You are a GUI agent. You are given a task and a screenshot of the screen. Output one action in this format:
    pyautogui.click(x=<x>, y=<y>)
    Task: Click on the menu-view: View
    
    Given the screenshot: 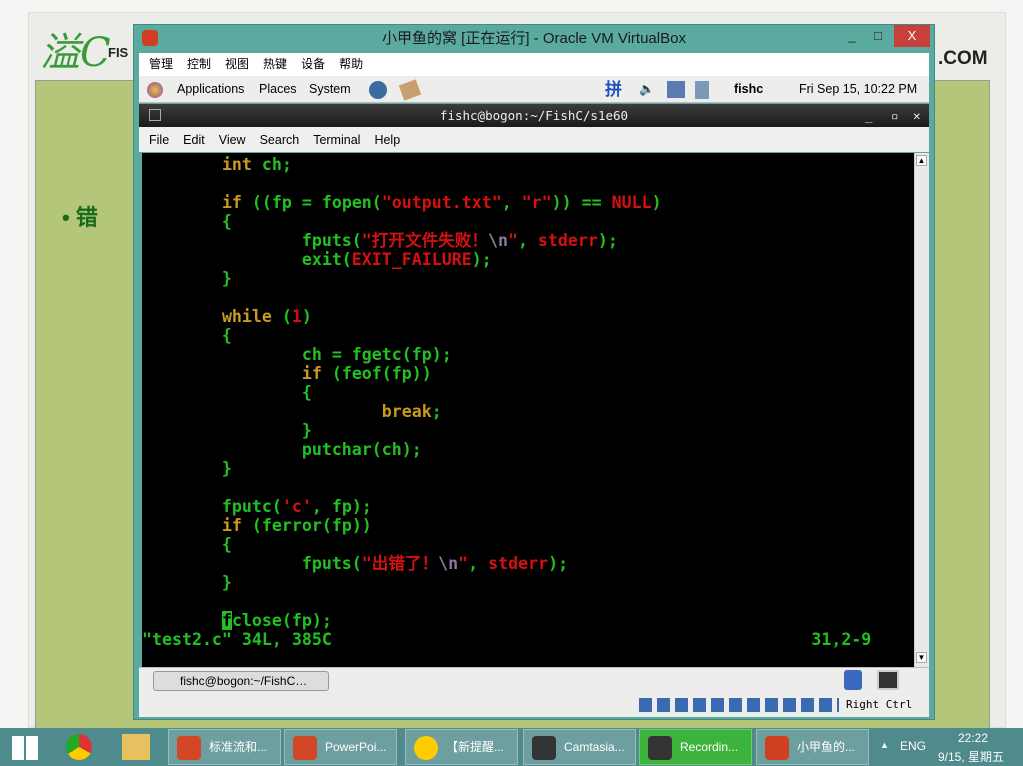 What is the action you would take?
    pyautogui.click(x=232, y=139)
    